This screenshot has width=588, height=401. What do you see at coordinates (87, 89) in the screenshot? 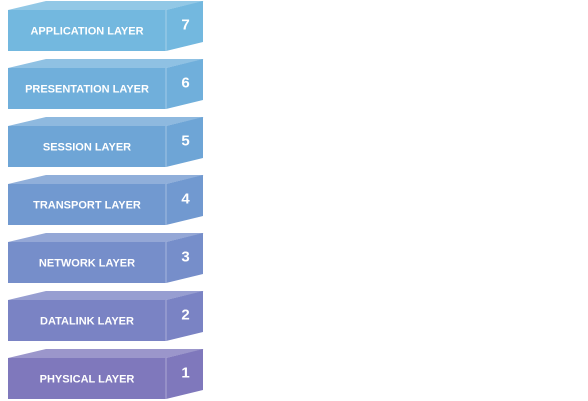
I see `layer-label: PRESENTATION LAYER` at bounding box center [87, 89].